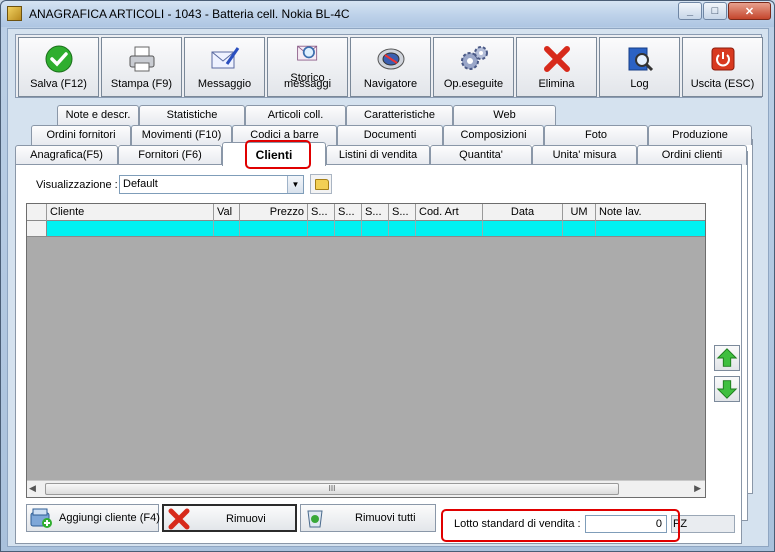 This screenshot has width=775, height=552. I want to click on red-x-icon, so click(556, 59).